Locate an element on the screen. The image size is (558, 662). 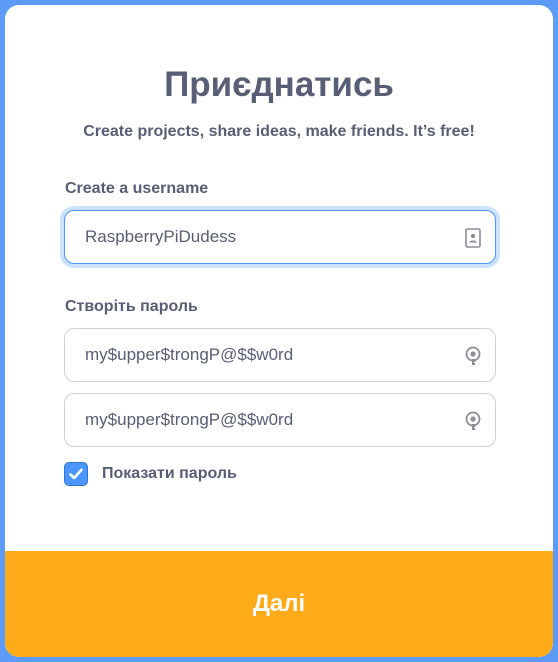
confirm-password-input is located at coordinates (270, 420).